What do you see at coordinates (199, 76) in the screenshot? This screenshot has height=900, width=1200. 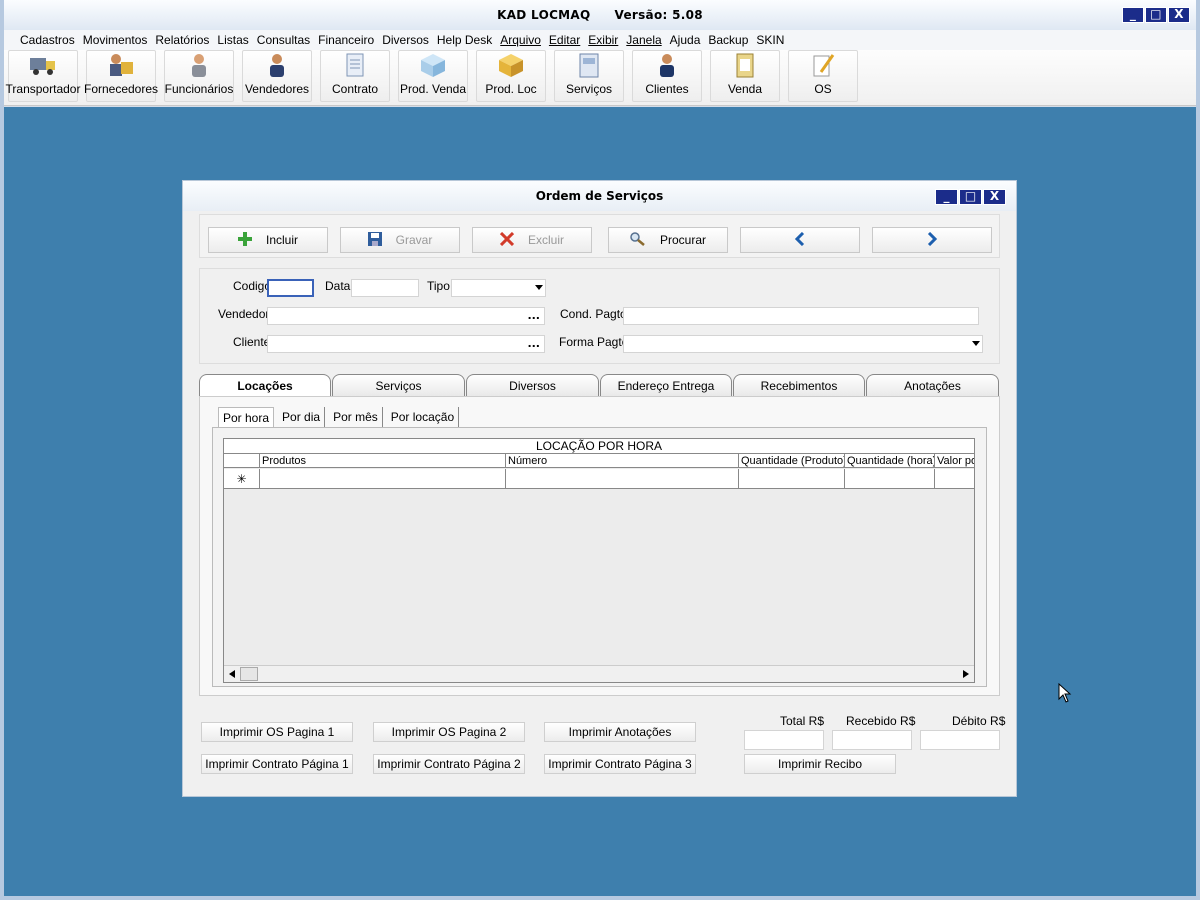 I see `toolbar-funcionarios-button: Funcionários` at bounding box center [199, 76].